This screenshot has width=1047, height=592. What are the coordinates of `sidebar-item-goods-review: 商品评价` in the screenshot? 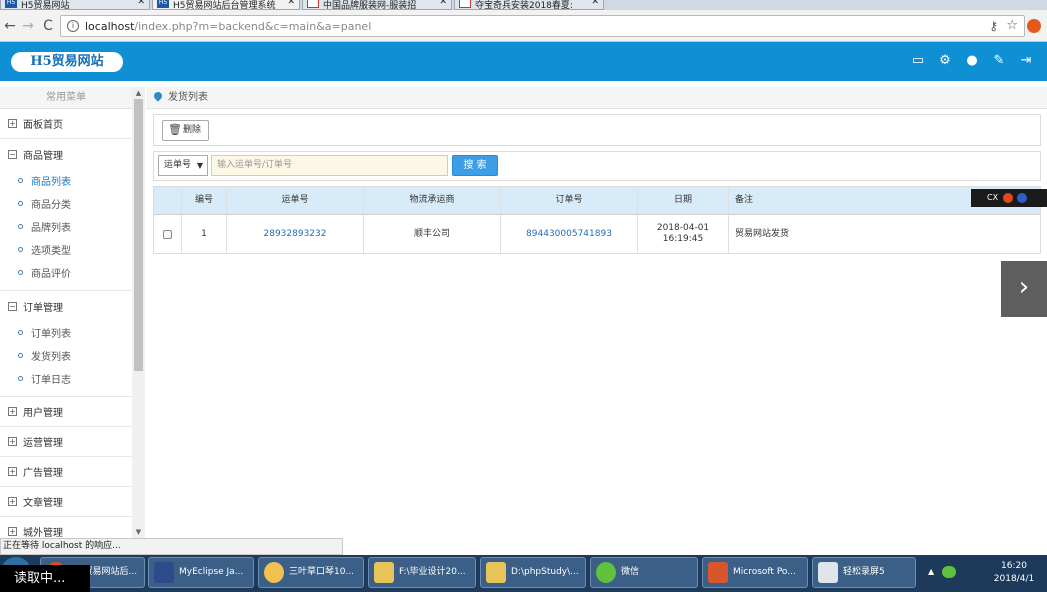 It's located at (72, 272).